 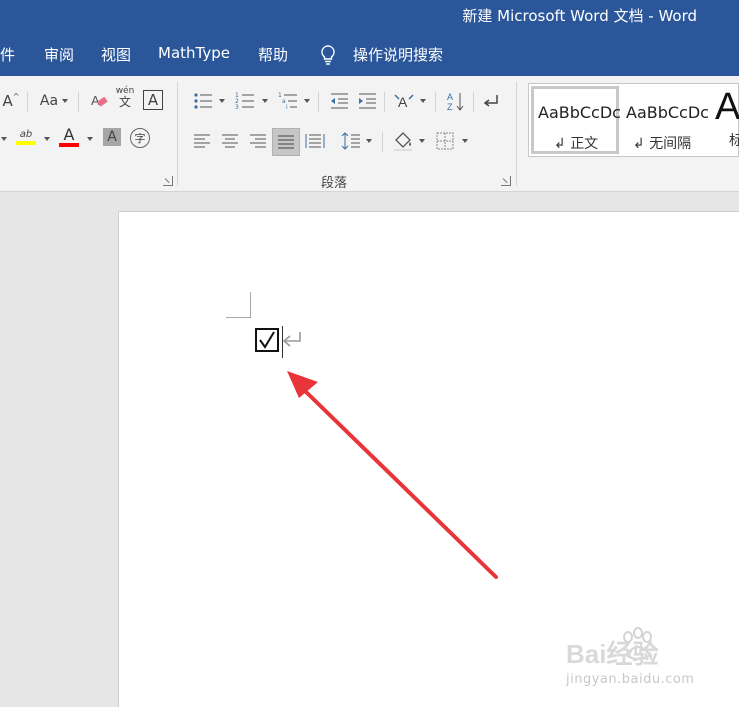 I want to click on baidu-jingyan-watermark-icon: Bai经验, so click(x=612, y=648).